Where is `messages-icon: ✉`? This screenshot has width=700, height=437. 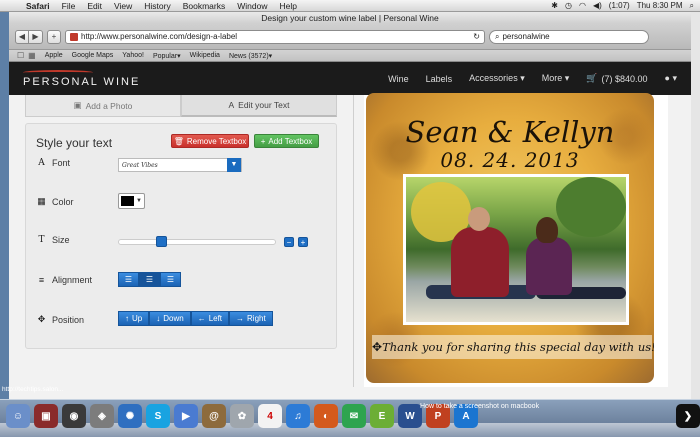 messages-icon: ✉ is located at coordinates (354, 416).